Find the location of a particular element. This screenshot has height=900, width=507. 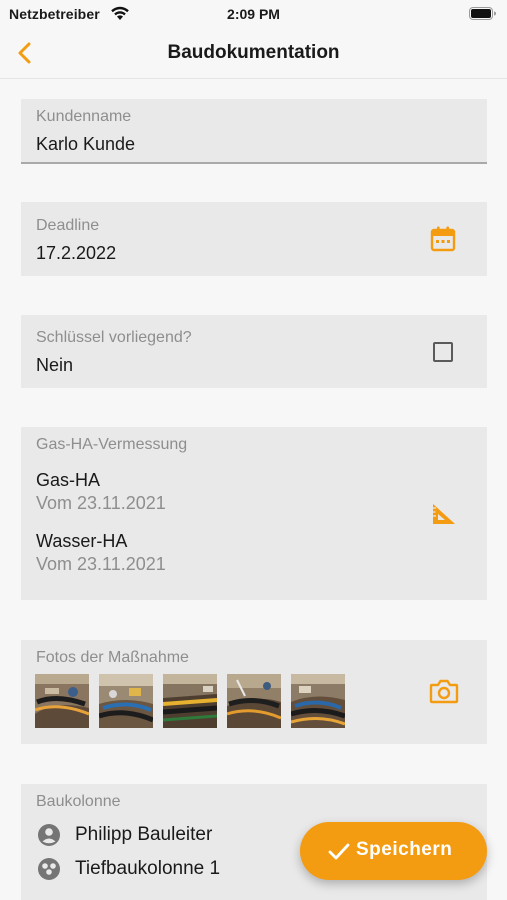

battery-icon is located at coordinates (482, 13).